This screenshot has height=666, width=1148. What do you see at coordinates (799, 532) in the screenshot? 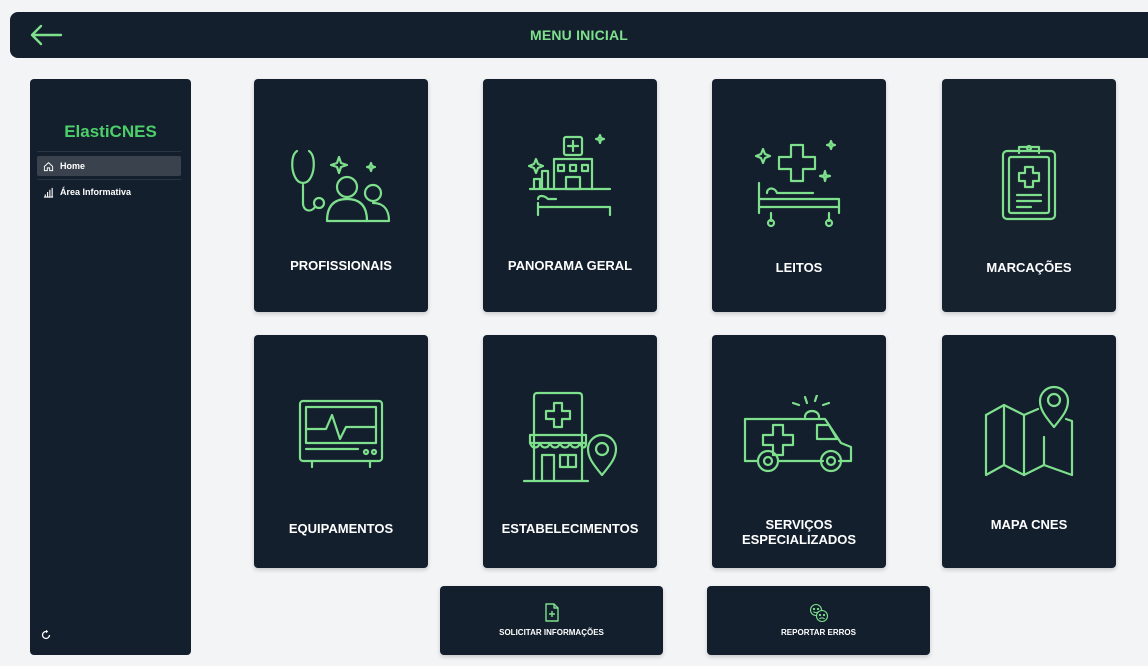
I see `card-label: SERVIÇOS ESPECIALIZADOS` at bounding box center [799, 532].